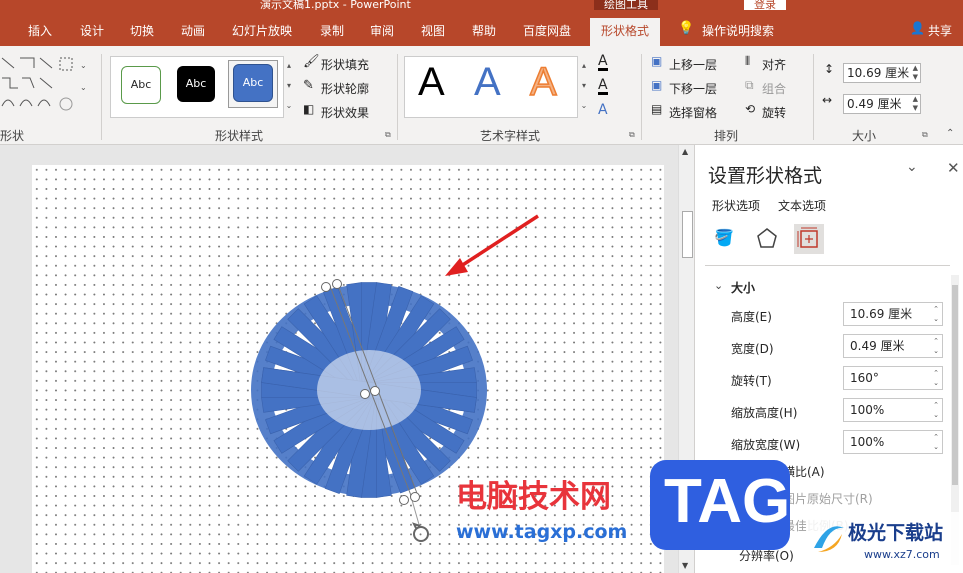 Image resolution: width=963 pixels, height=573 pixels. I want to click on rotation-handle-icon, so click(420, 532).